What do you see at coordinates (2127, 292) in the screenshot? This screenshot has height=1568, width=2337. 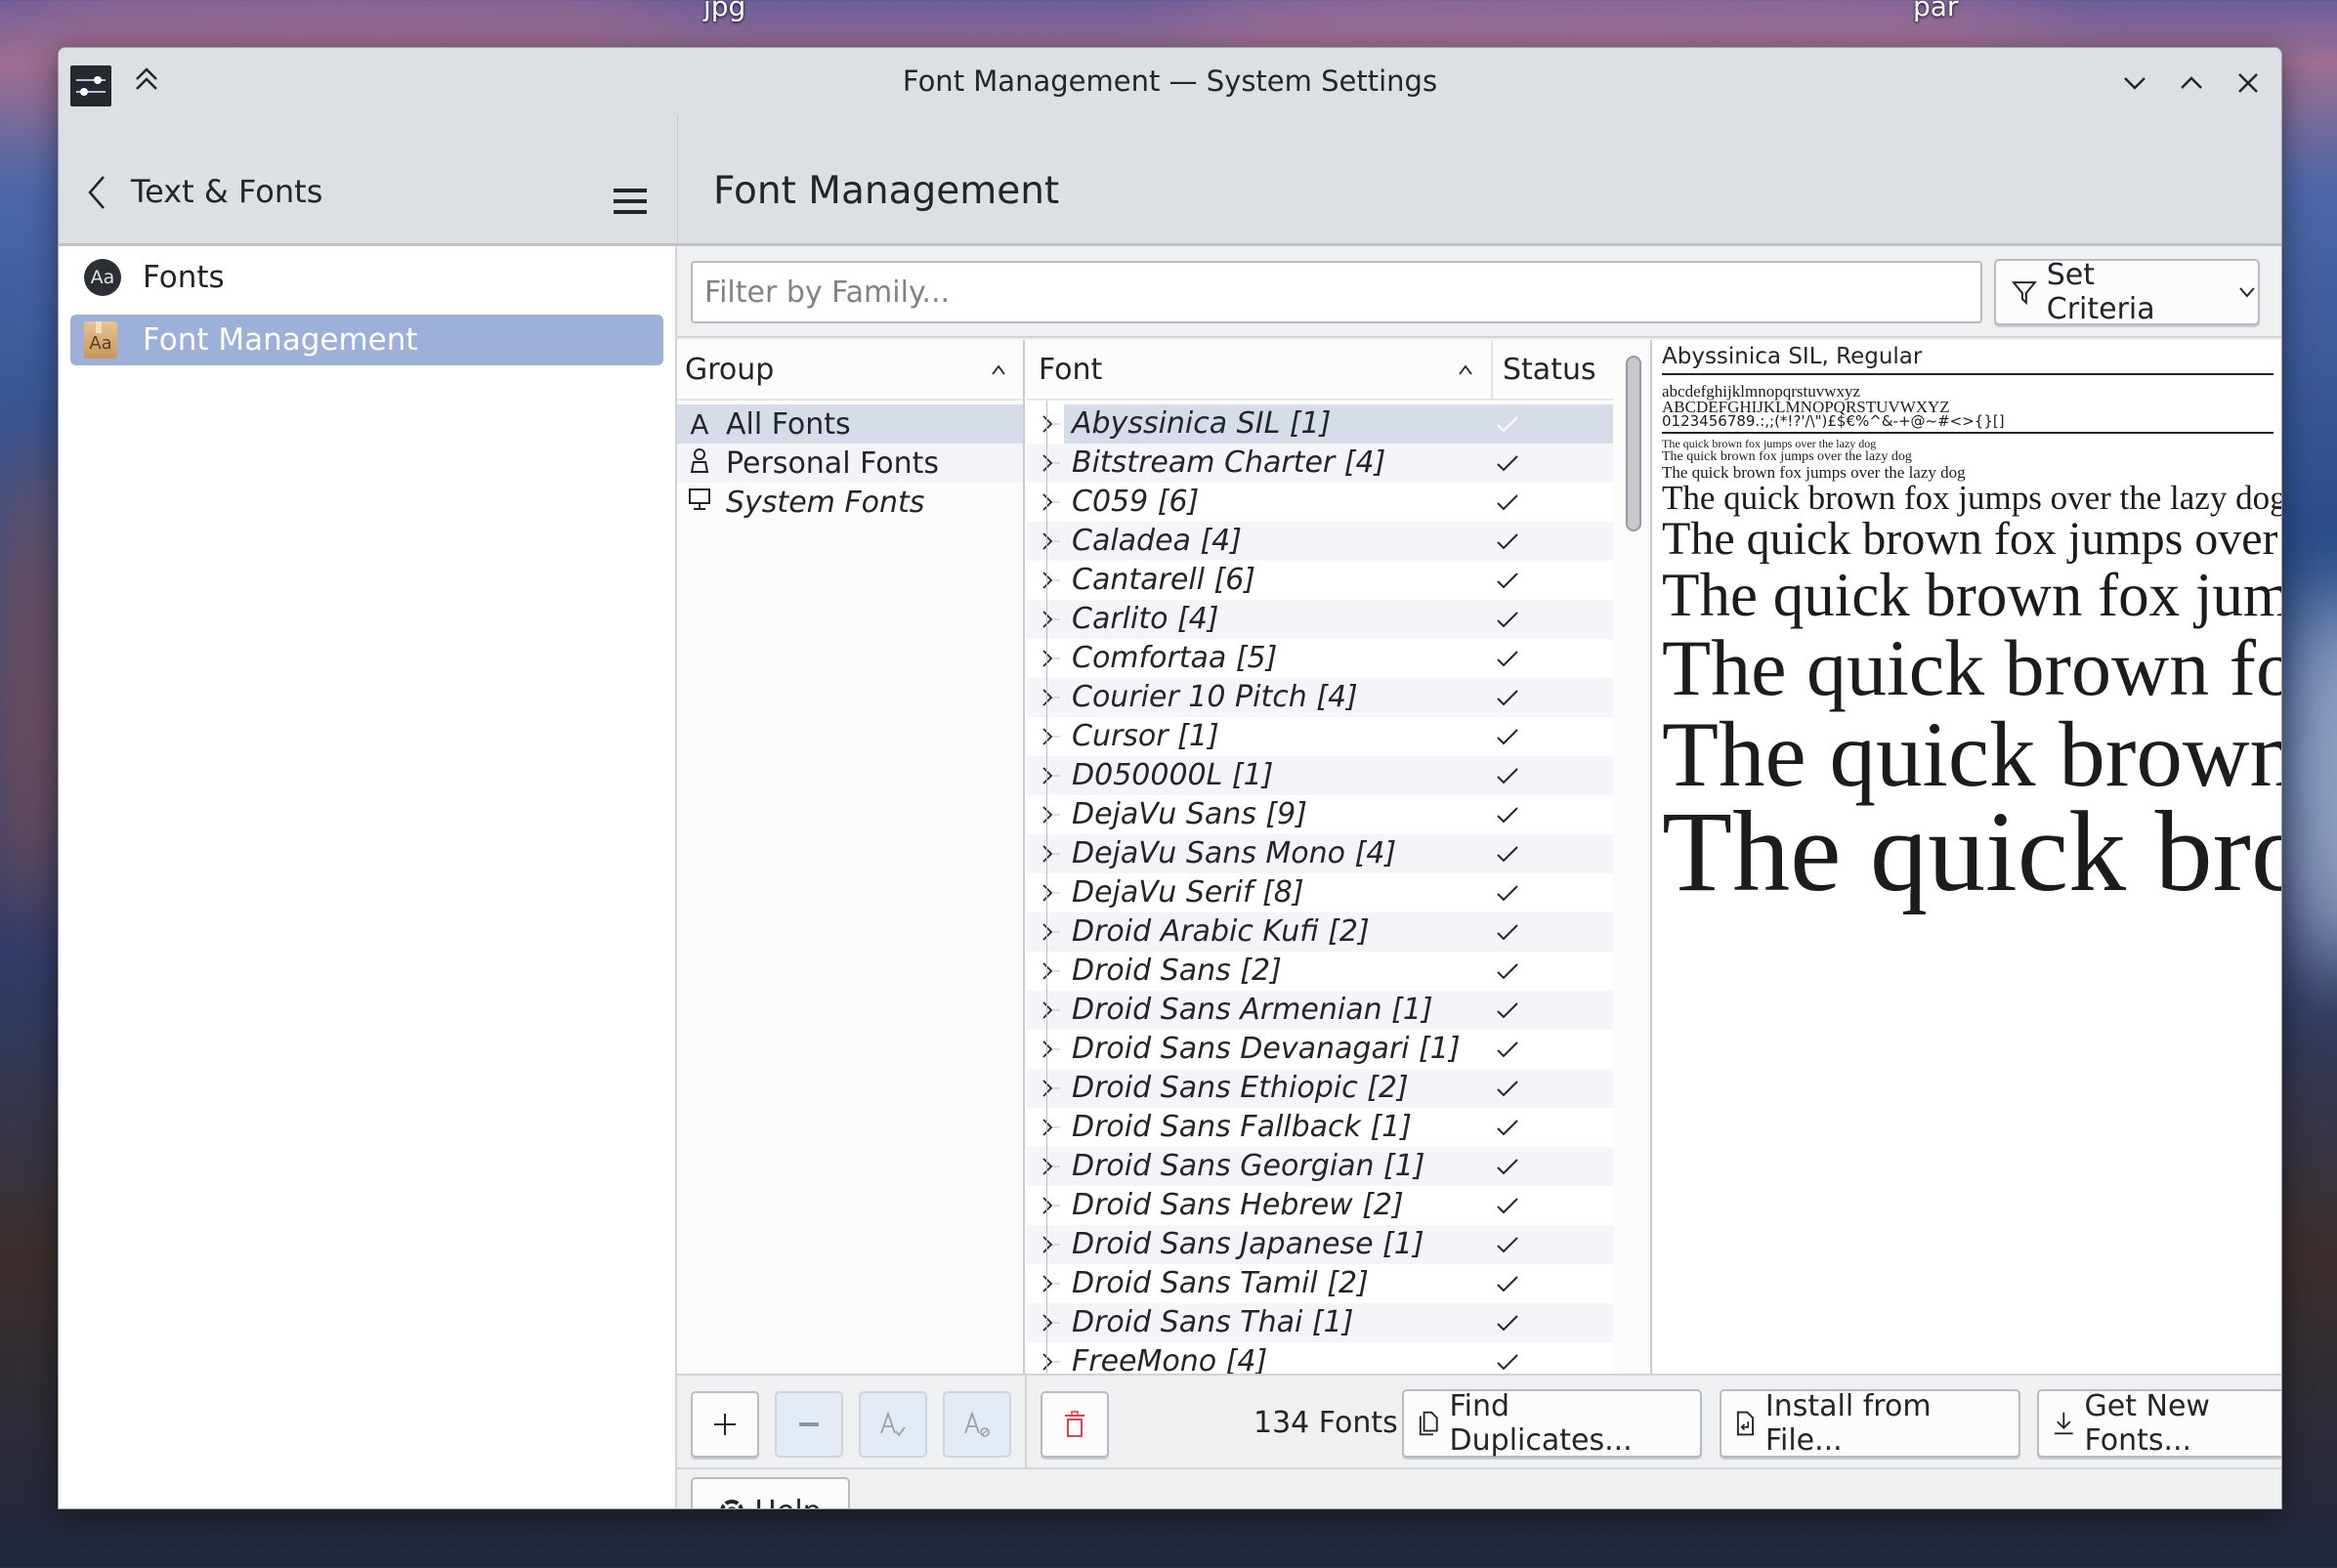 I see `set-criteria-button: Set Criteria` at bounding box center [2127, 292].